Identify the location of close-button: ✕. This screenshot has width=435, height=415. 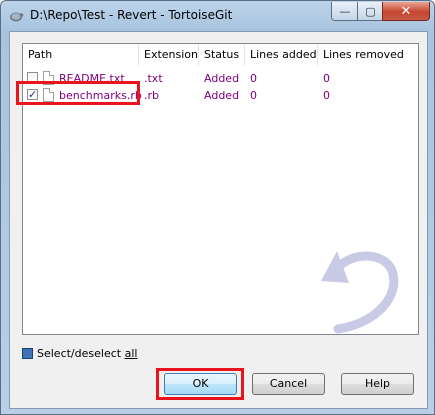
(406, 11).